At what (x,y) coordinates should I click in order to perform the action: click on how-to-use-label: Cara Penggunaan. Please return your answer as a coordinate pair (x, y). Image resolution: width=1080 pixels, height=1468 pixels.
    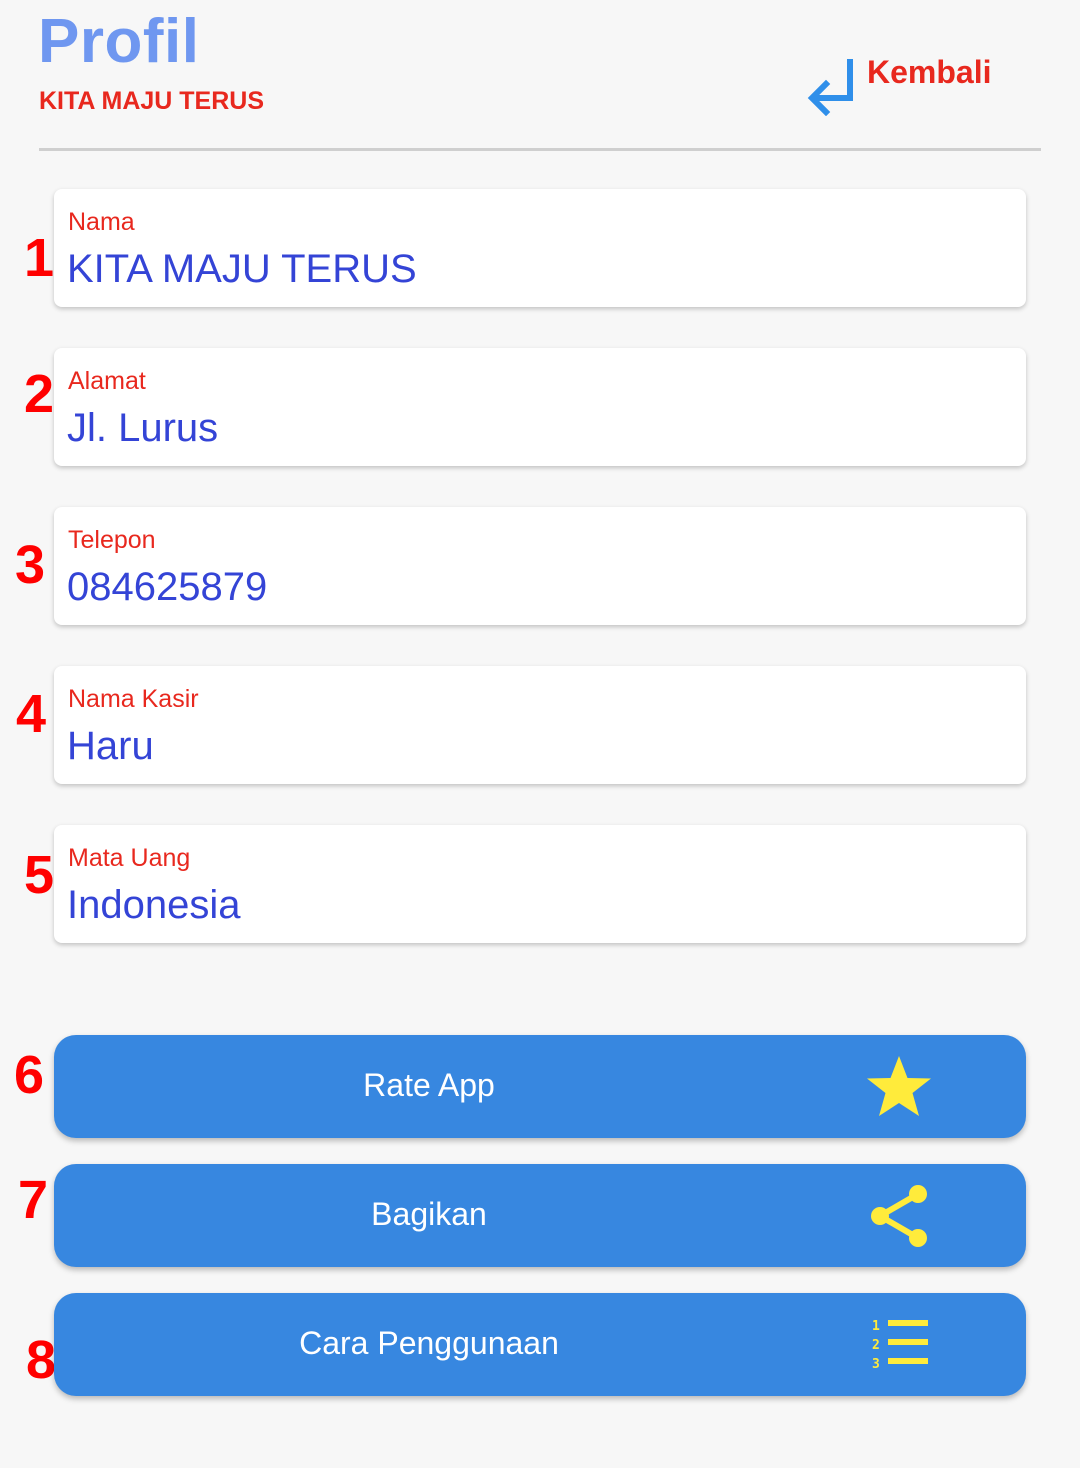
    Looking at the image, I should click on (429, 1343).